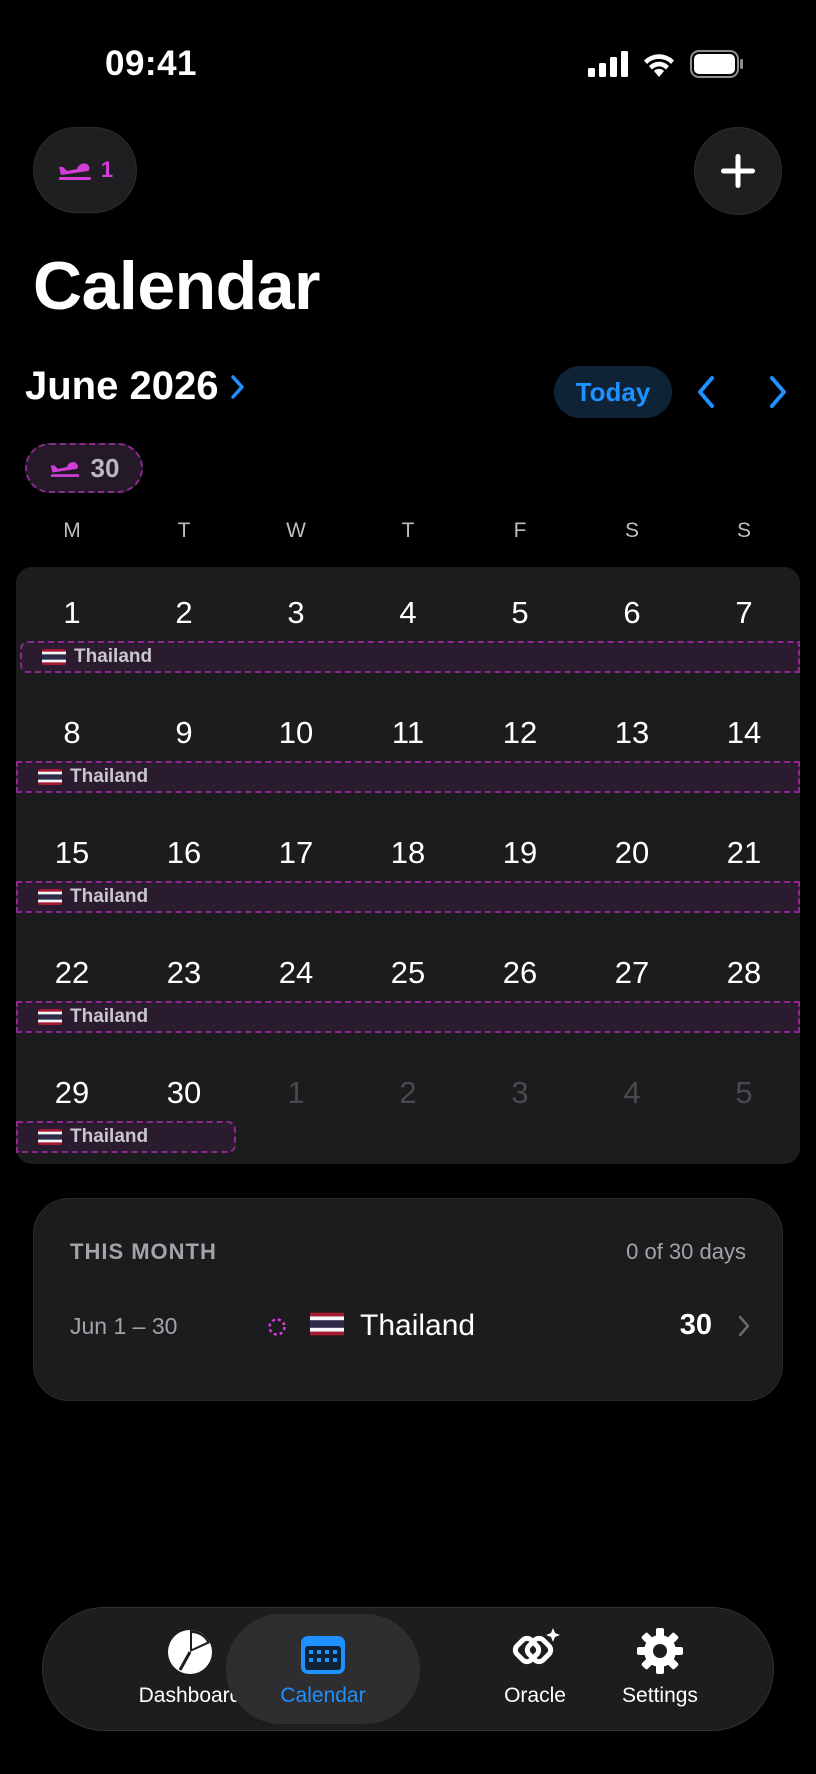 This screenshot has height=1774, width=816. Describe the element at coordinates (296, 733) in the screenshot. I see `calendar-day: 10` at that location.